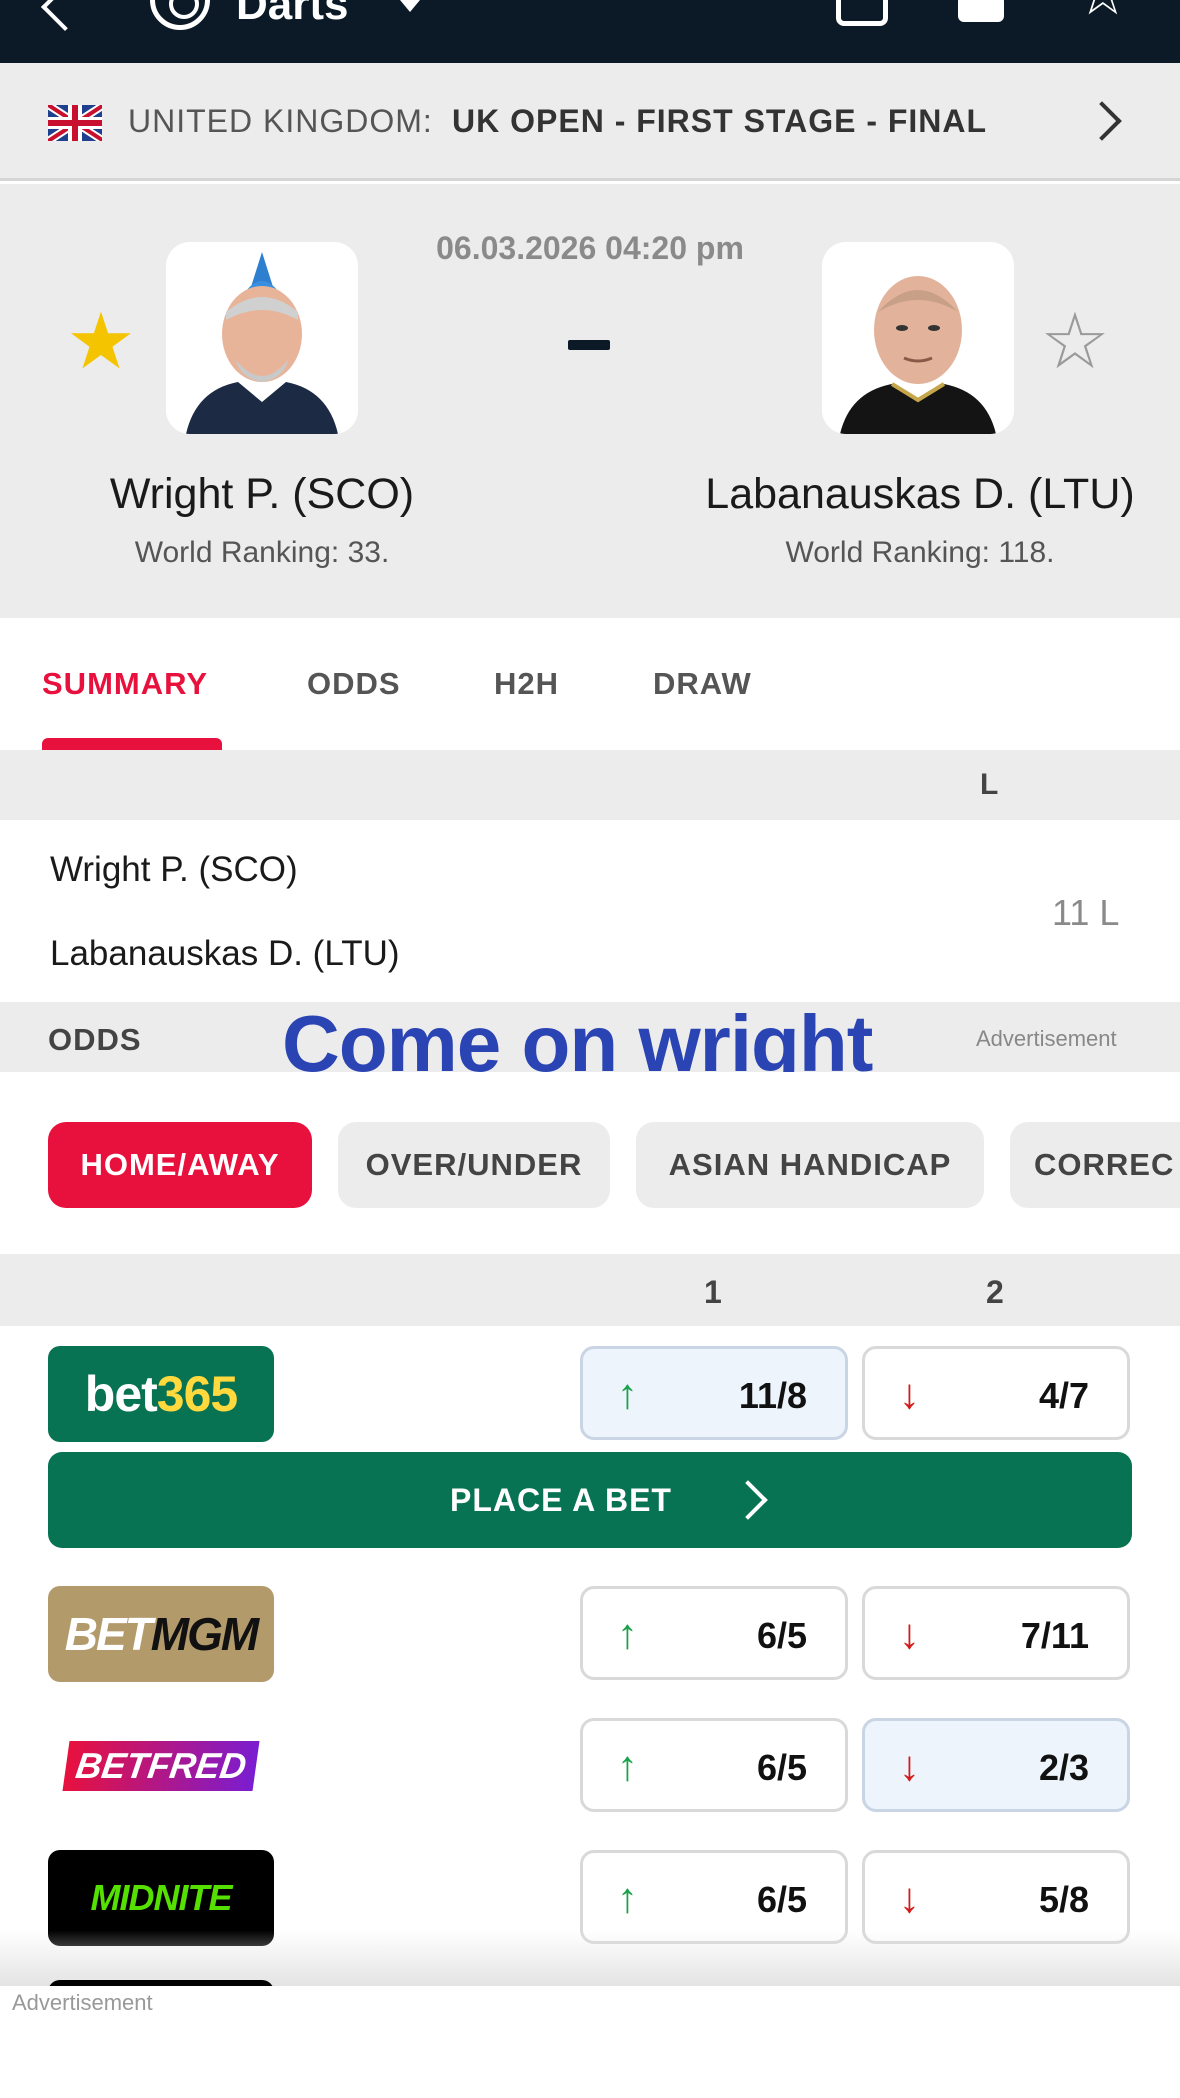  What do you see at coordinates (590, 2042) in the screenshot?
I see `ad-banner: Advertisement` at bounding box center [590, 2042].